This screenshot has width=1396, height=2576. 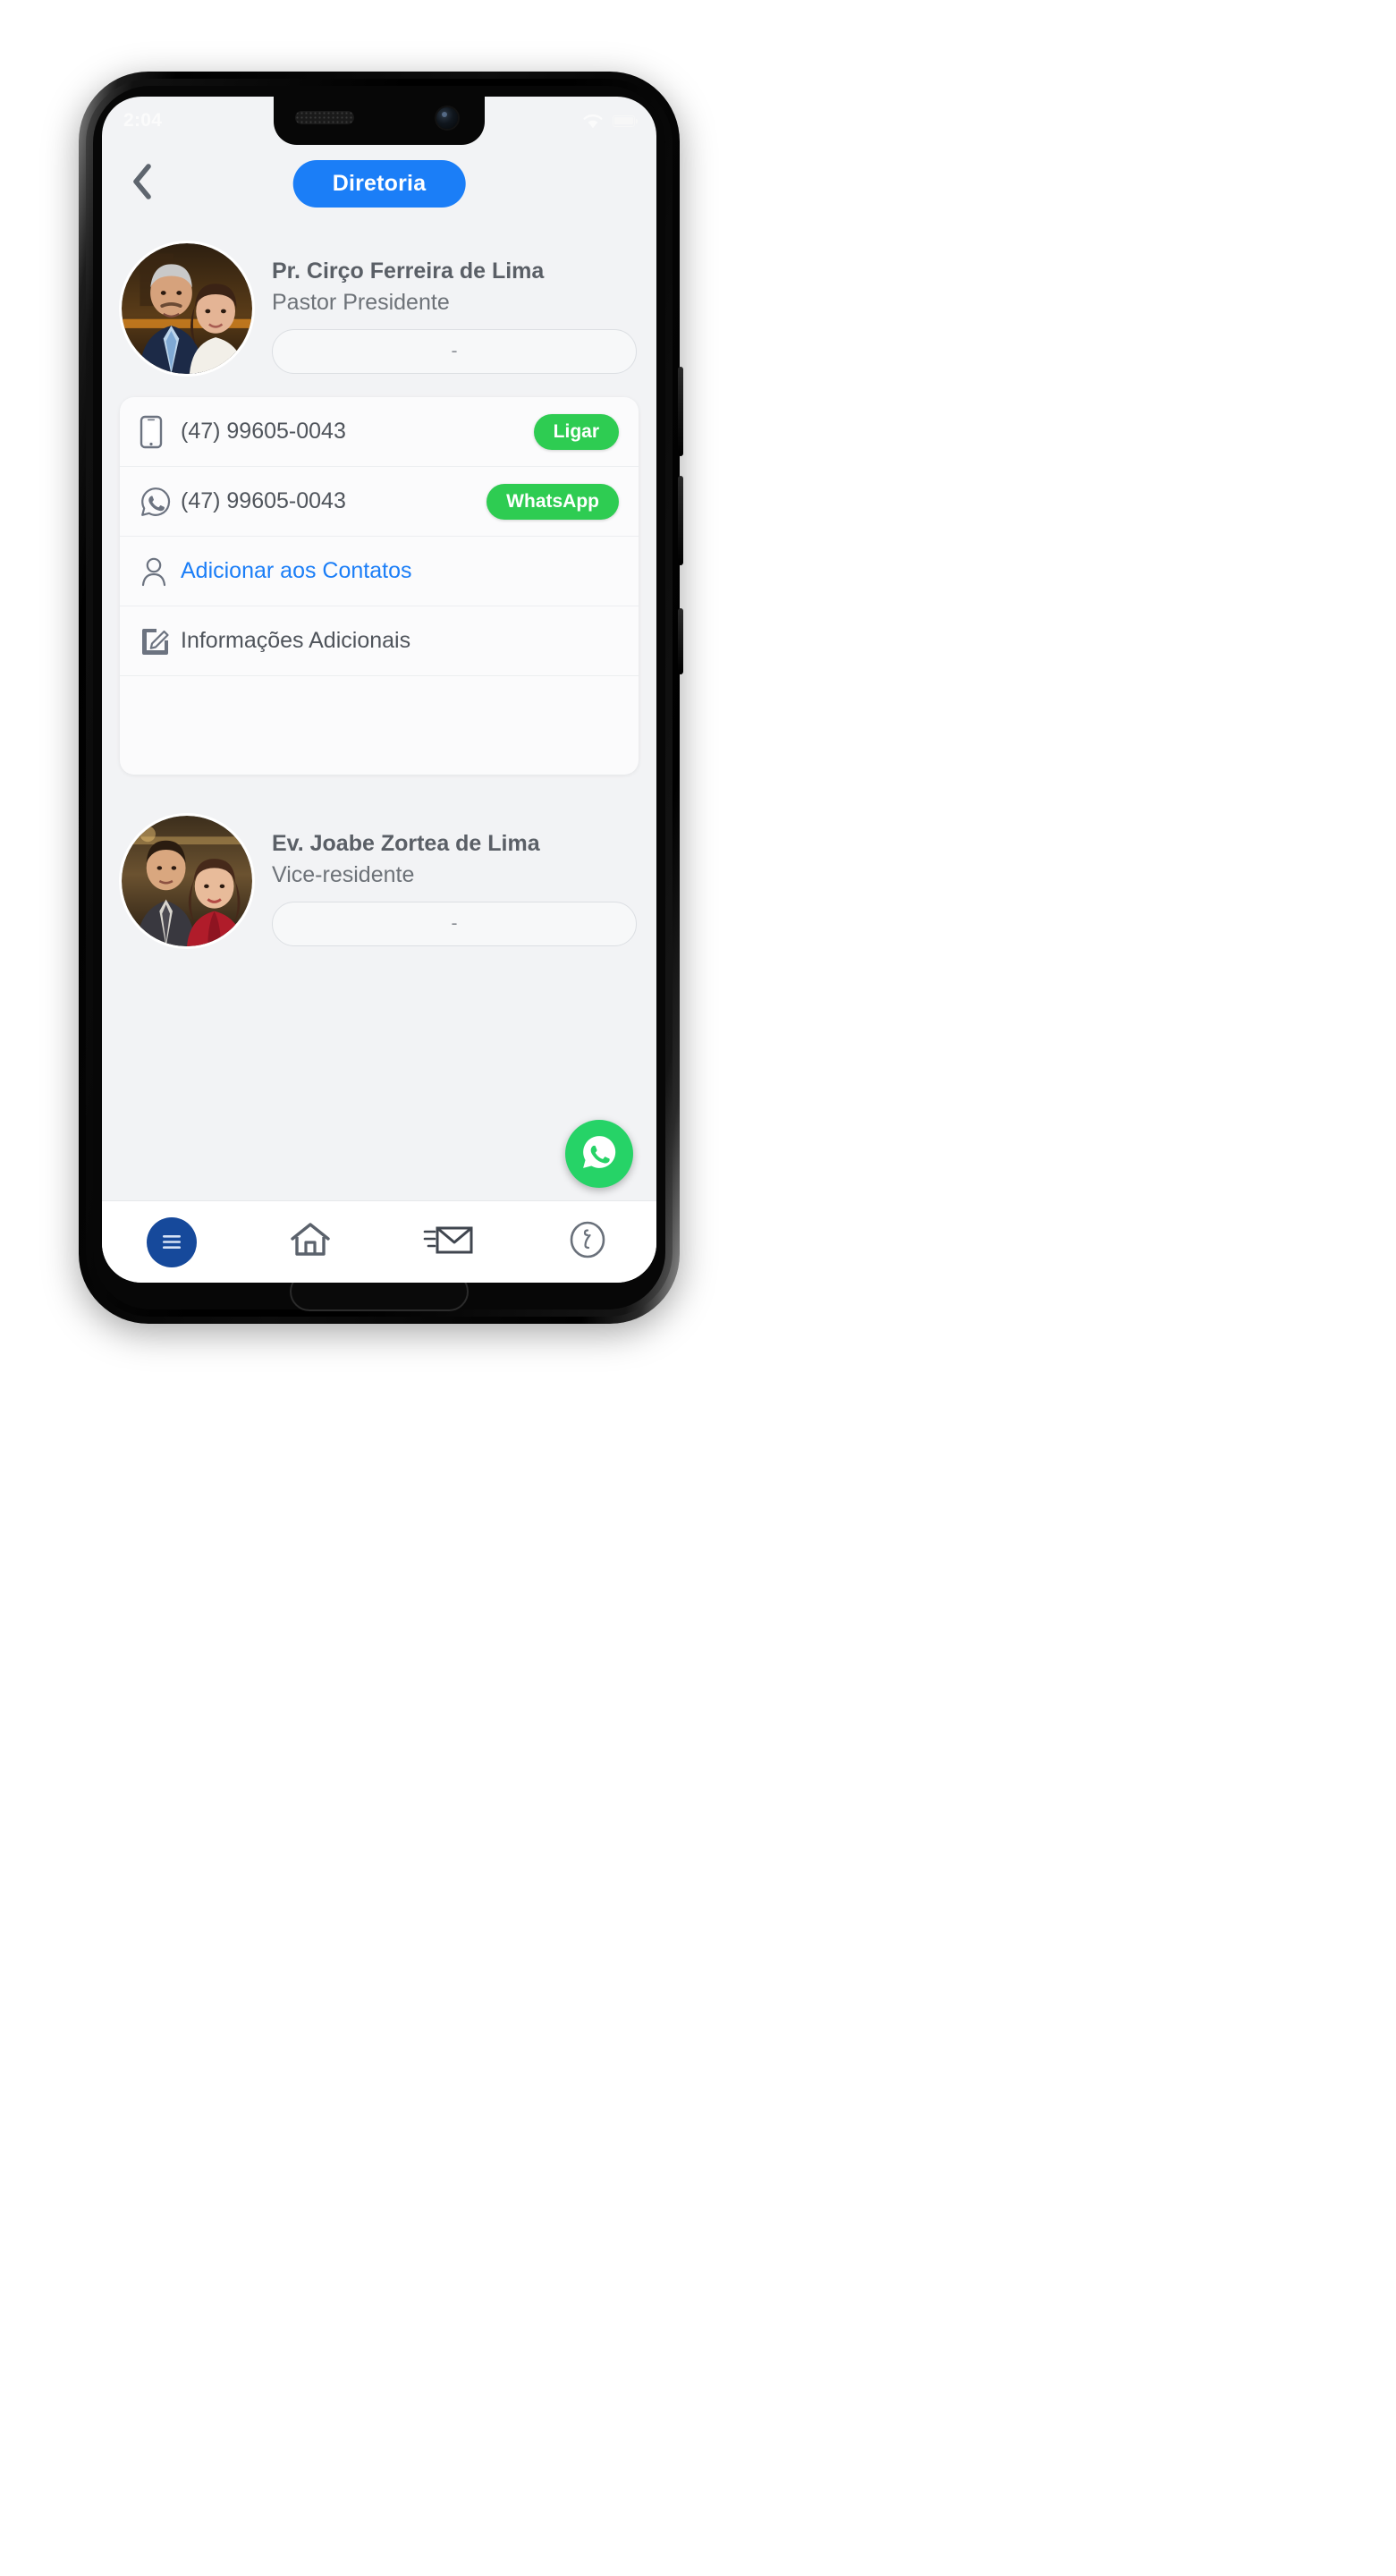 I want to click on page-title-pill: Diretoria, so click(x=379, y=183).